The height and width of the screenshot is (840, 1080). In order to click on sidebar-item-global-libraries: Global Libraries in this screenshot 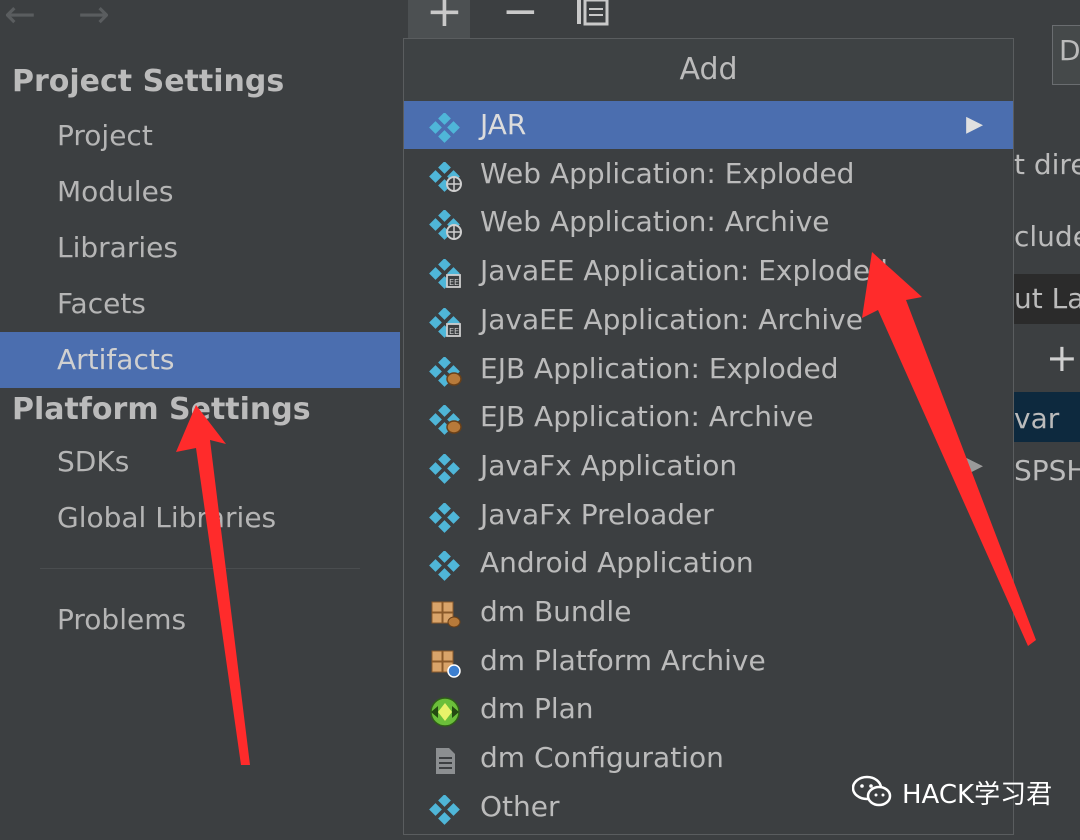, I will do `click(200, 518)`.